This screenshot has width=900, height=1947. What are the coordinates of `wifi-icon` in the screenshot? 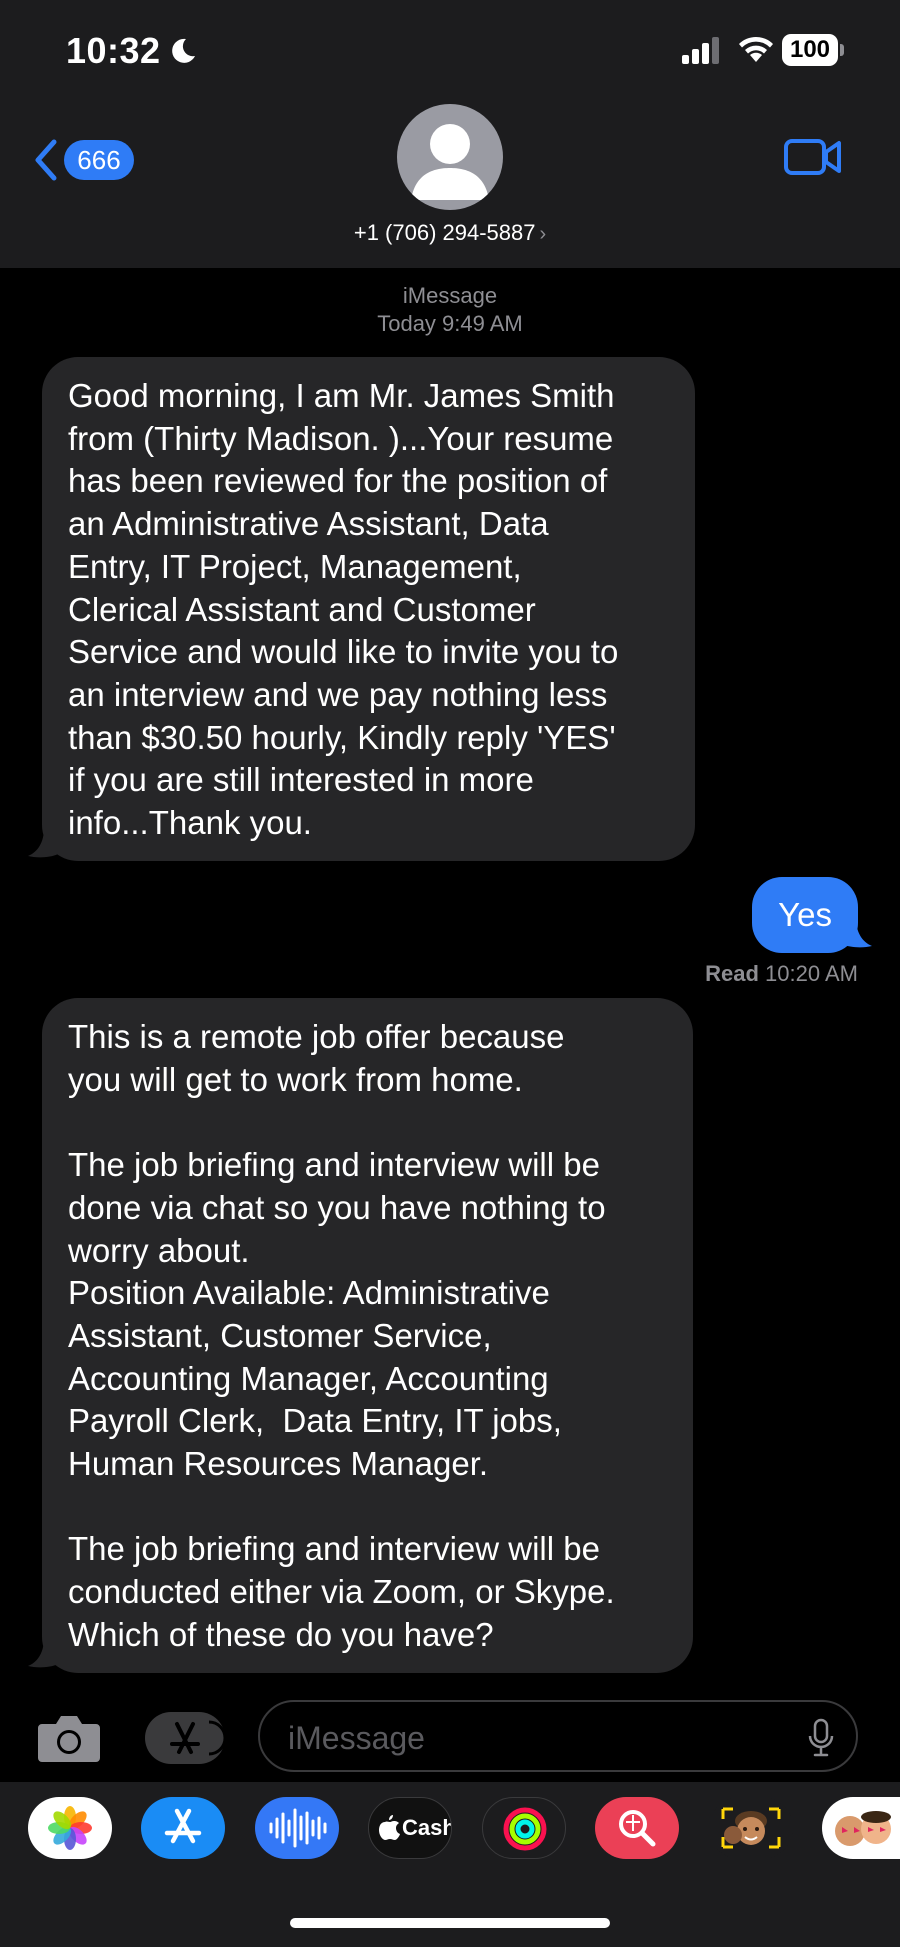 It's located at (756, 49).